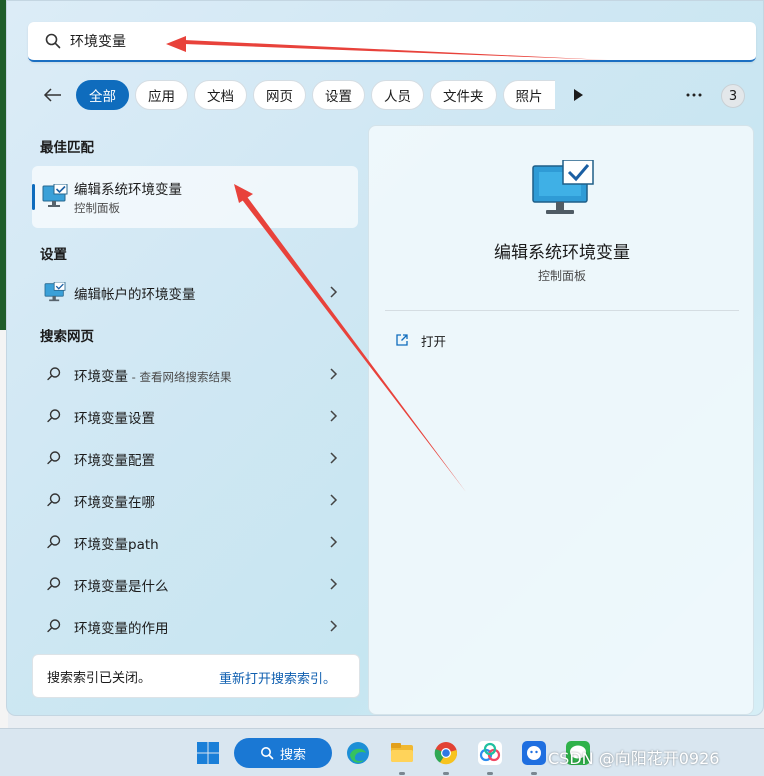  Describe the element at coordinates (195, 197) in the screenshot. I see `best-match-item: 编辑系统环境变量 控制面板` at that location.